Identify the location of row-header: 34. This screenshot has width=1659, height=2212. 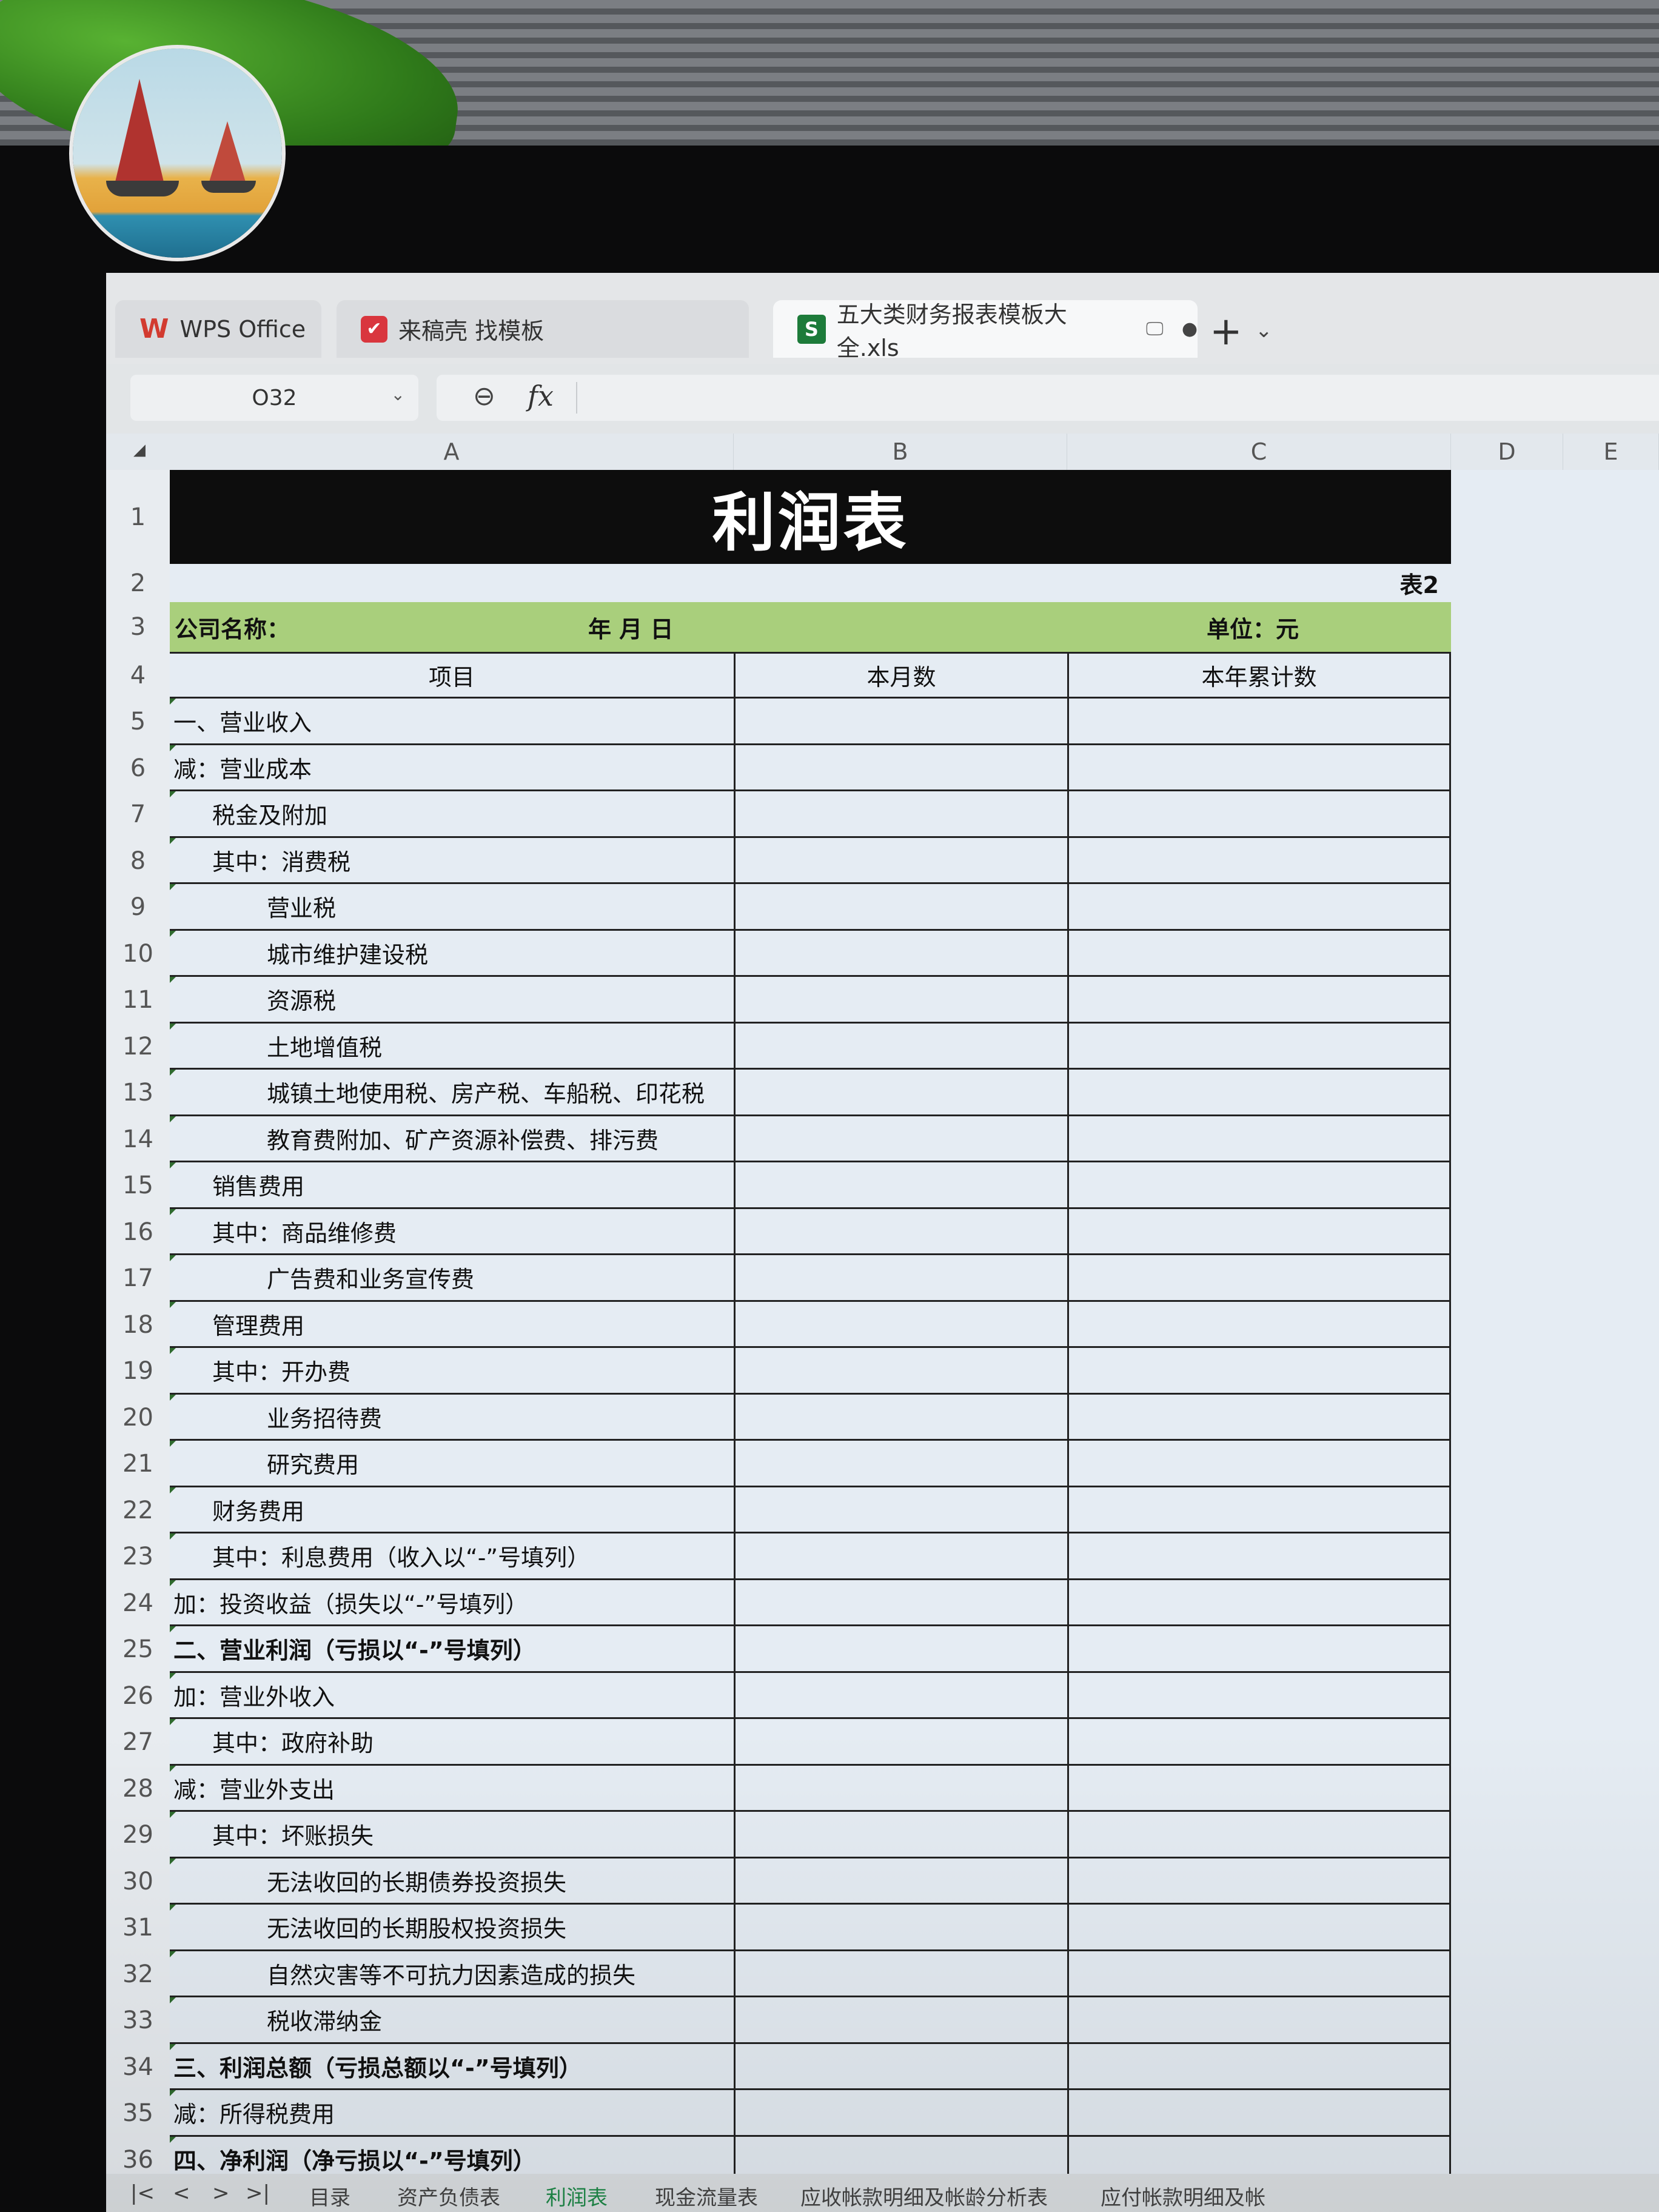
(138, 2066).